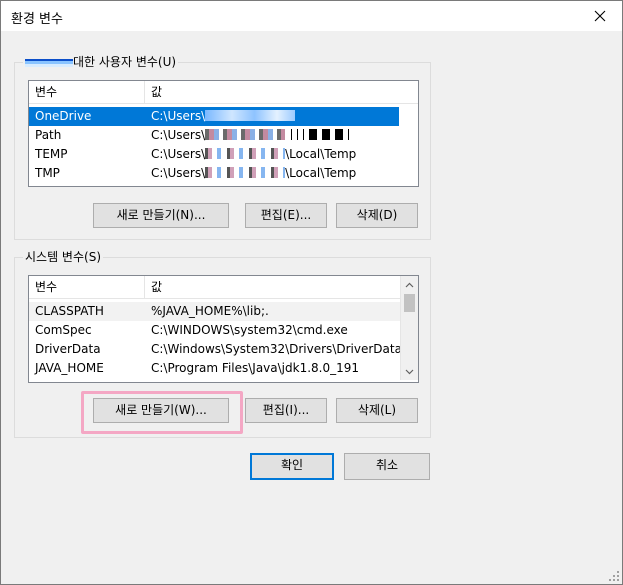 This screenshot has height=585, width=623. Describe the element at coordinates (63, 257) in the screenshot. I see `system-variables-group-label: 시스템 변수(S)` at that location.